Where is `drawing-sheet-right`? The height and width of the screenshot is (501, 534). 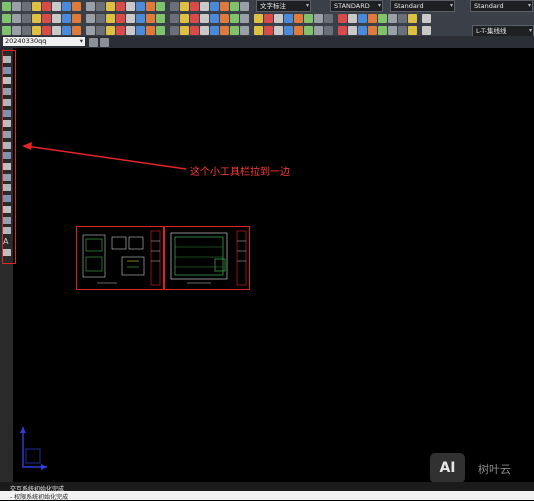
drawing-sheet-right is located at coordinates (207, 258).